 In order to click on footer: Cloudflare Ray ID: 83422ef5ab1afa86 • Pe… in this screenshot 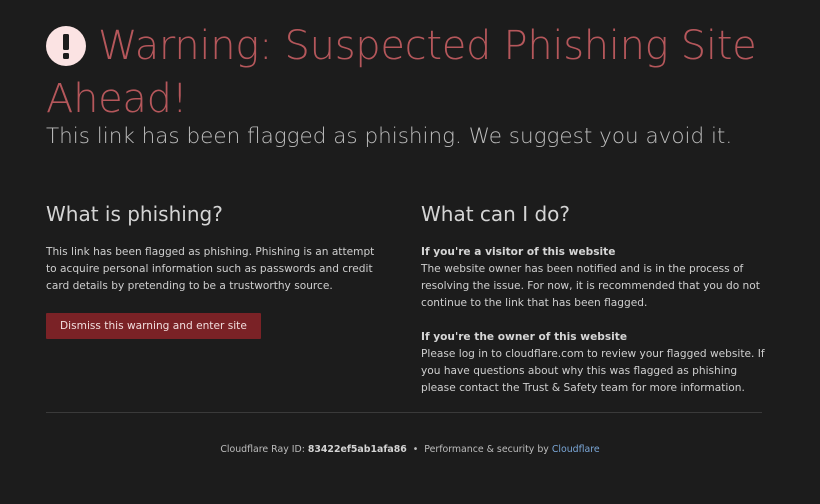, I will do `click(410, 449)`.